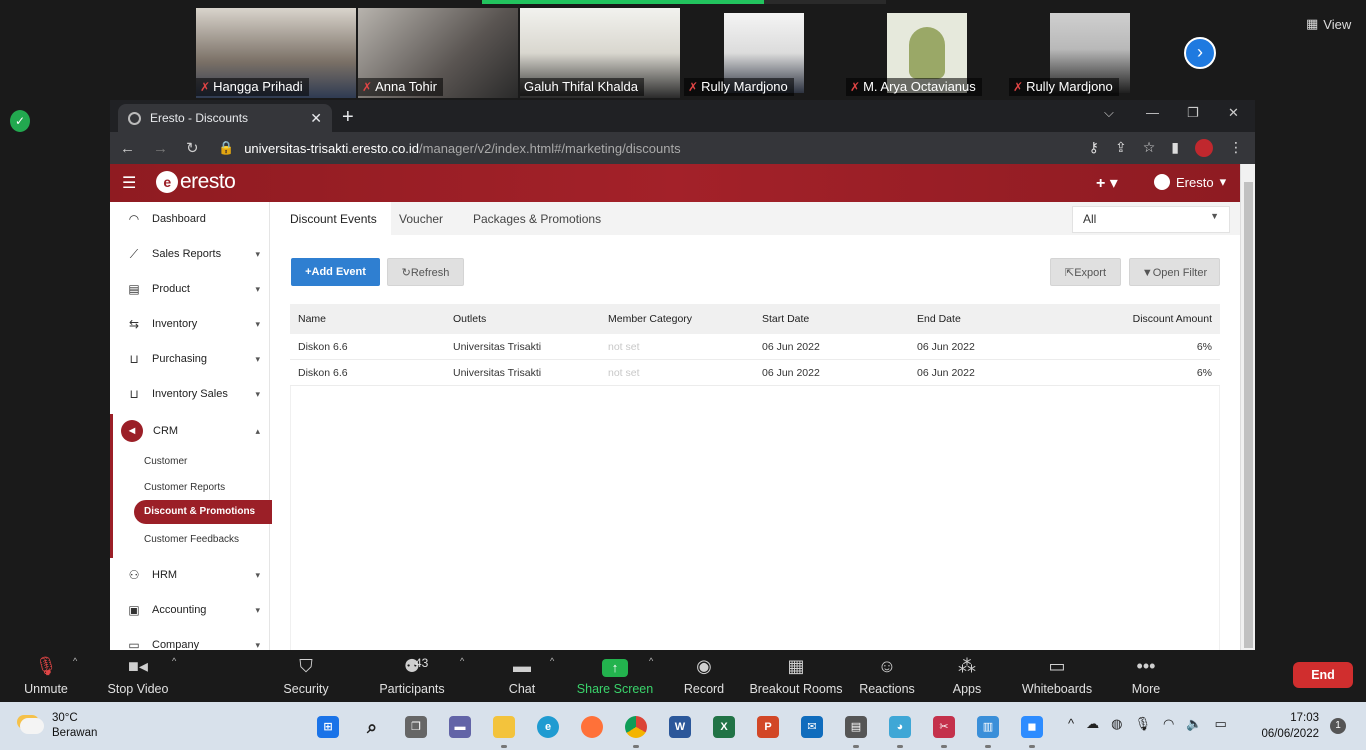  What do you see at coordinates (1168, 724) in the screenshot?
I see `wifi-icon: ◠` at bounding box center [1168, 724].